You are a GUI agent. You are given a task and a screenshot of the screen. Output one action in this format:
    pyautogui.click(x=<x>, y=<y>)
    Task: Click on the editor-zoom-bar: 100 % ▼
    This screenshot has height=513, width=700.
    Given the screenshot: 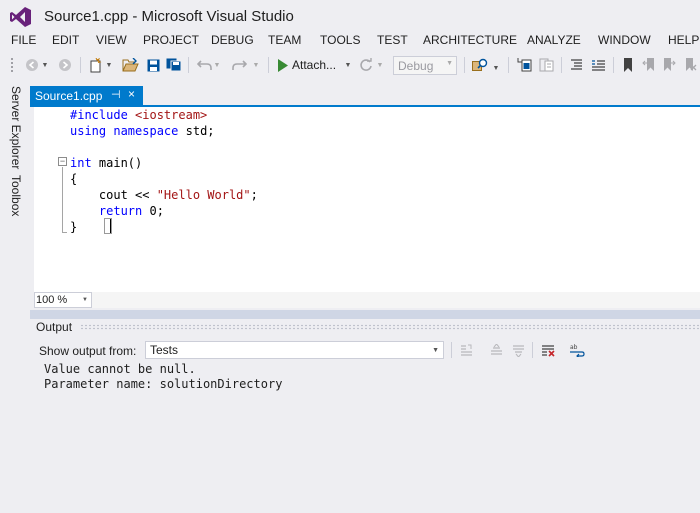 What is the action you would take?
    pyautogui.click(x=367, y=300)
    